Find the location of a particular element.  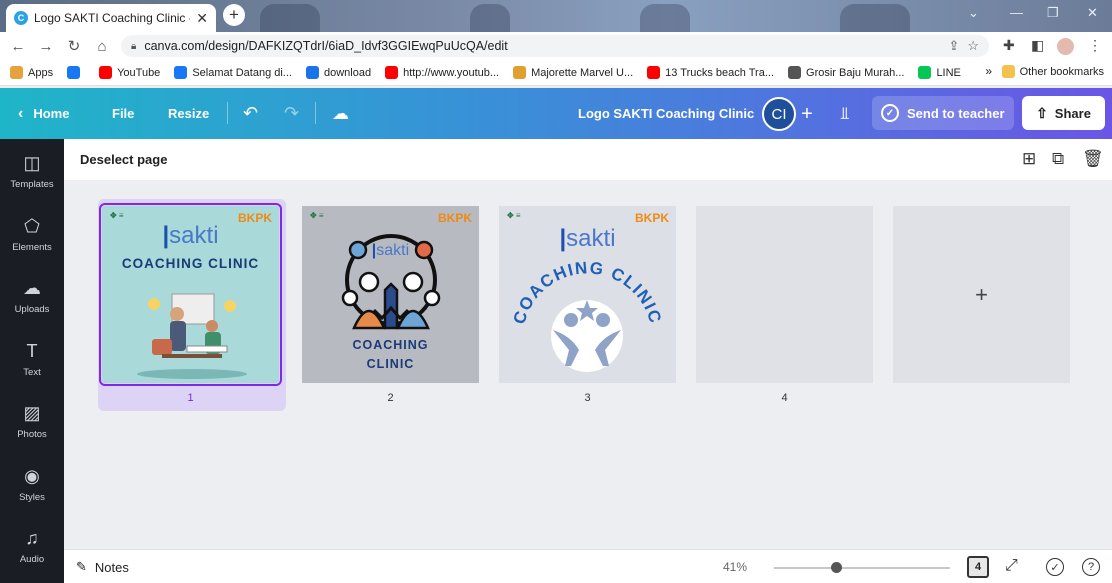

other-bookmarks-button: Other bookmarks is located at coordinates (1052, 71).